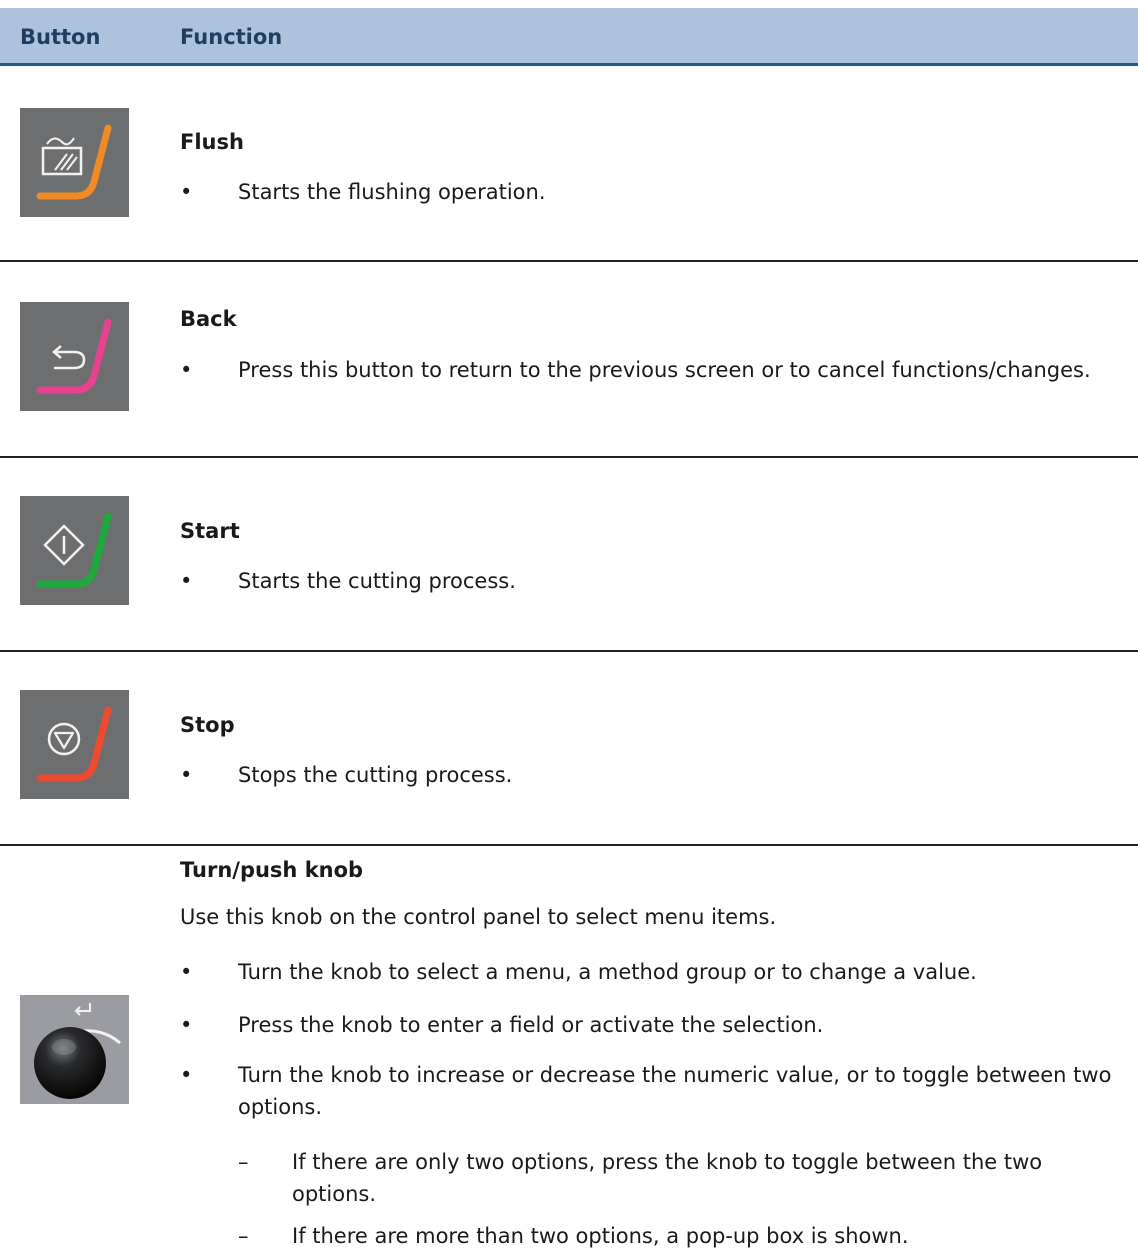 The width and height of the screenshot is (1138, 1260). What do you see at coordinates (650, 192) in the screenshot?
I see `list-item: • Starts the flushing operation.` at bounding box center [650, 192].